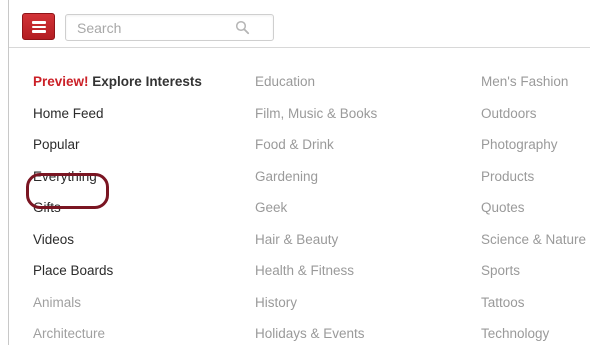 This screenshot has height=356, width=590. I want to click on category-item-science-nature: Science & Nature, so click(533, 246).